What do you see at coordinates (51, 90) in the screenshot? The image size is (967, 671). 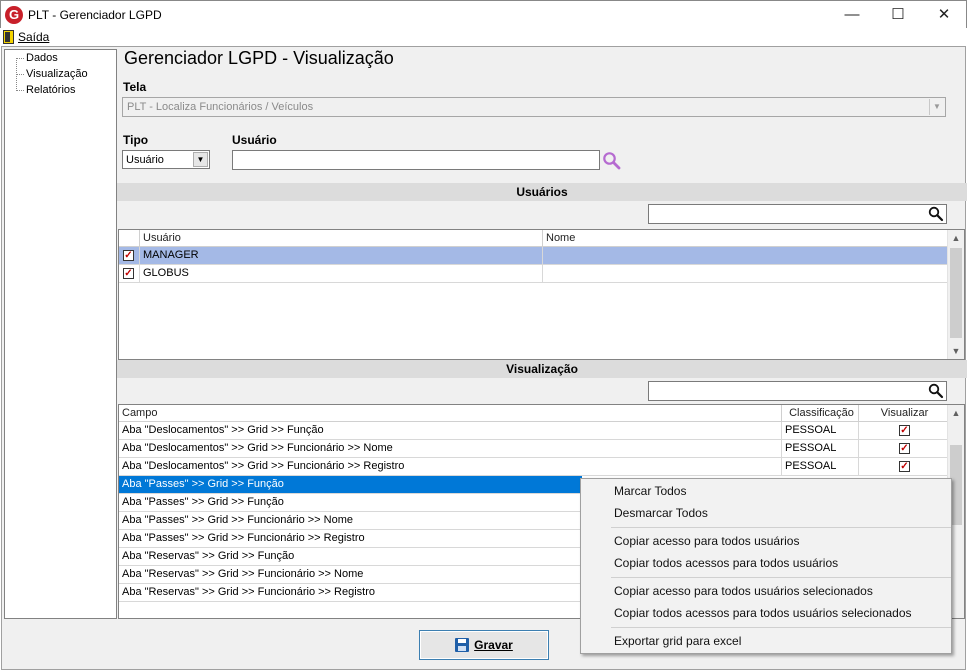 I see `tree-item-relatorios: Relatórios` at bounding box center [51, 90].